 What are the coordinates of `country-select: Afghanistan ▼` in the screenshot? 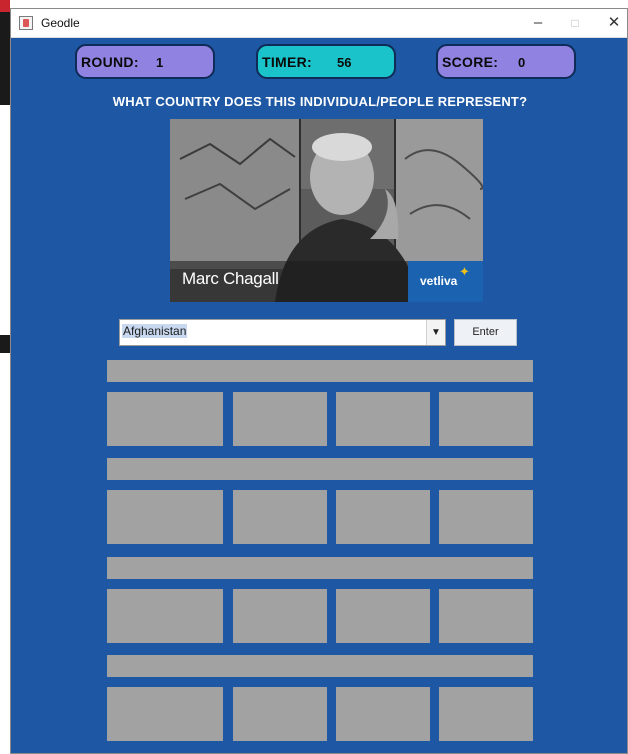 It's located at (282, 332).